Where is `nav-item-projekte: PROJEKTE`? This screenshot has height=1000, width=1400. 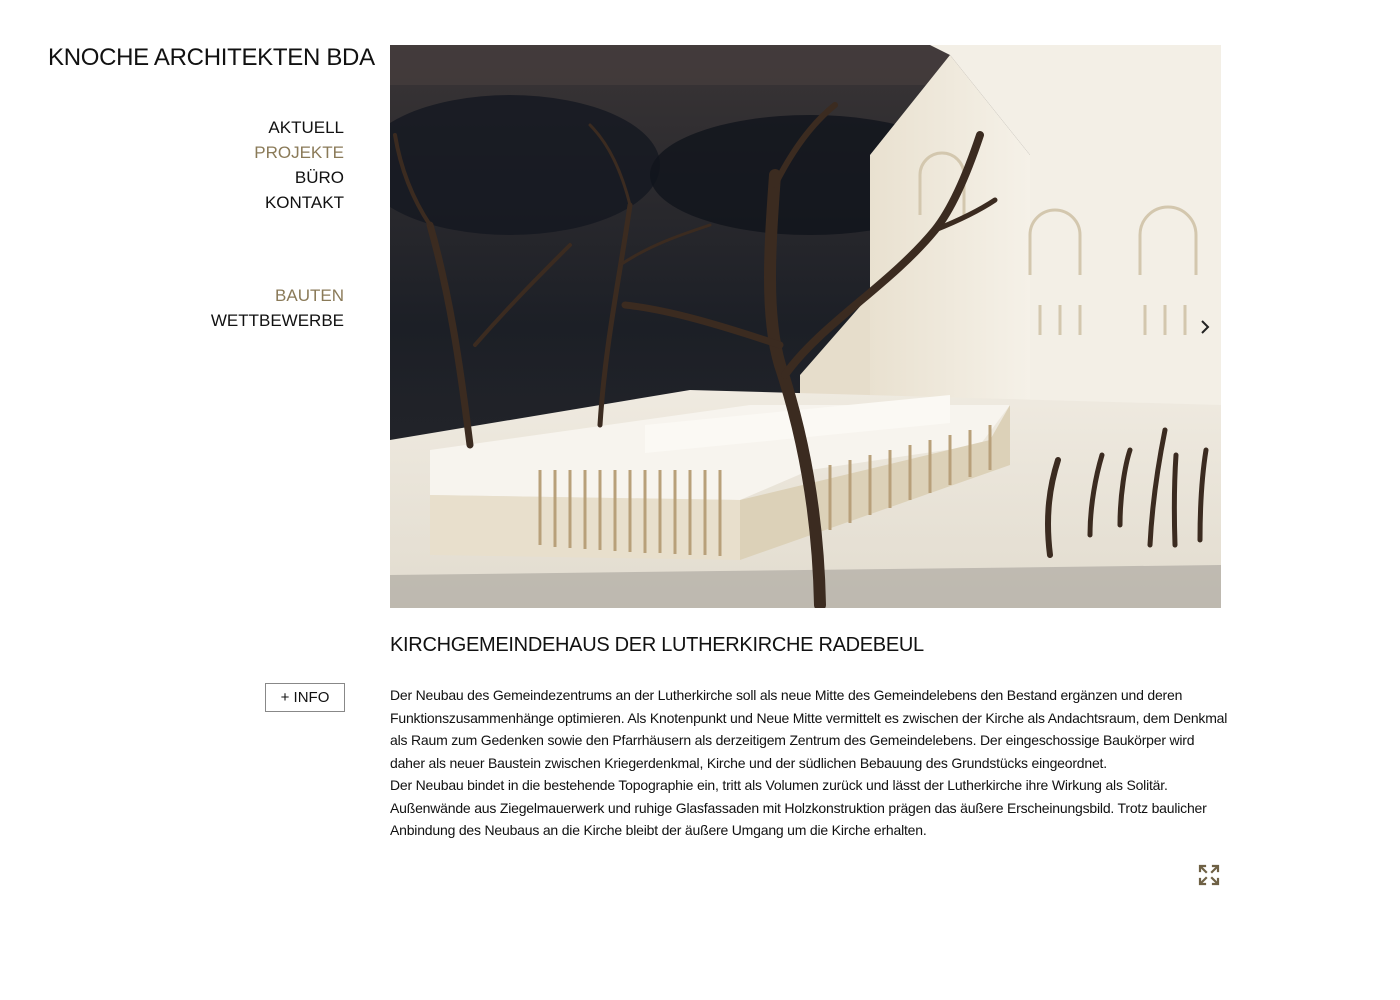 nav-item-projekte: PROJEKTE is located at coordinates (299, 152).